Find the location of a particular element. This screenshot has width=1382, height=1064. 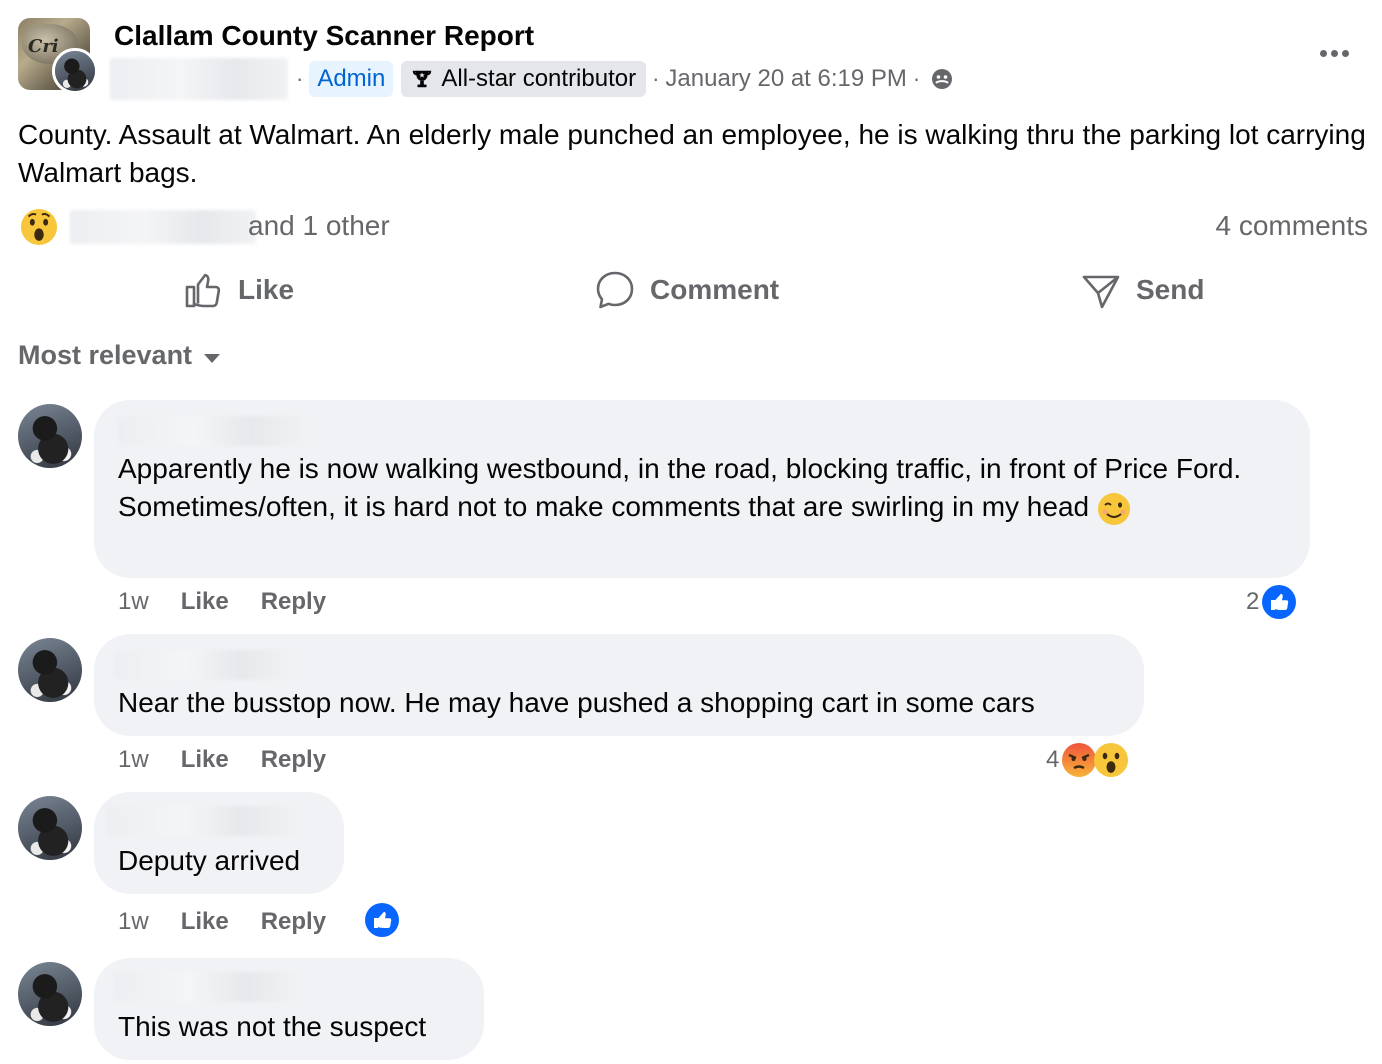

comment-label: Comment is located at coordinates (715, 289).